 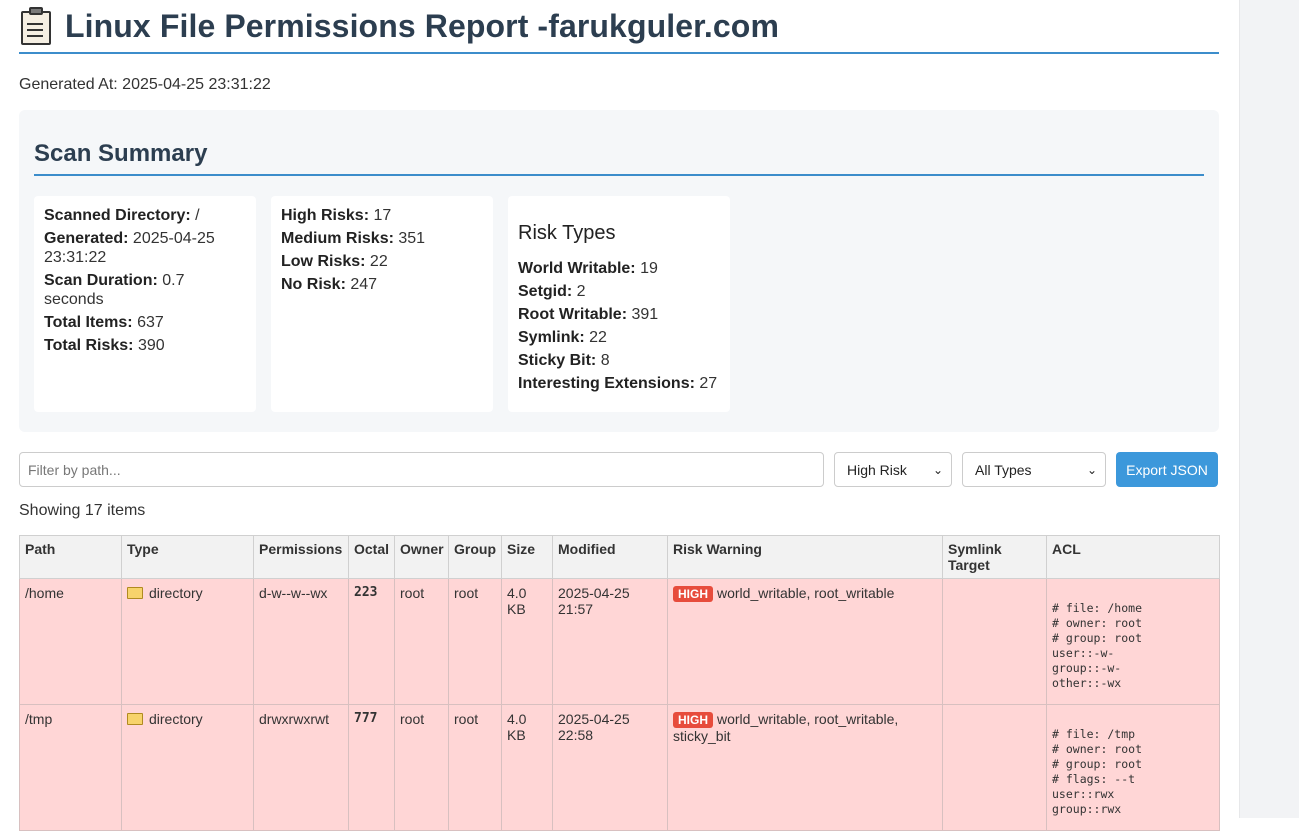 What do you see at coordinates (371, 557) in the screenshot?
I see `column-header: Octal` at bounding box center [371, 557].